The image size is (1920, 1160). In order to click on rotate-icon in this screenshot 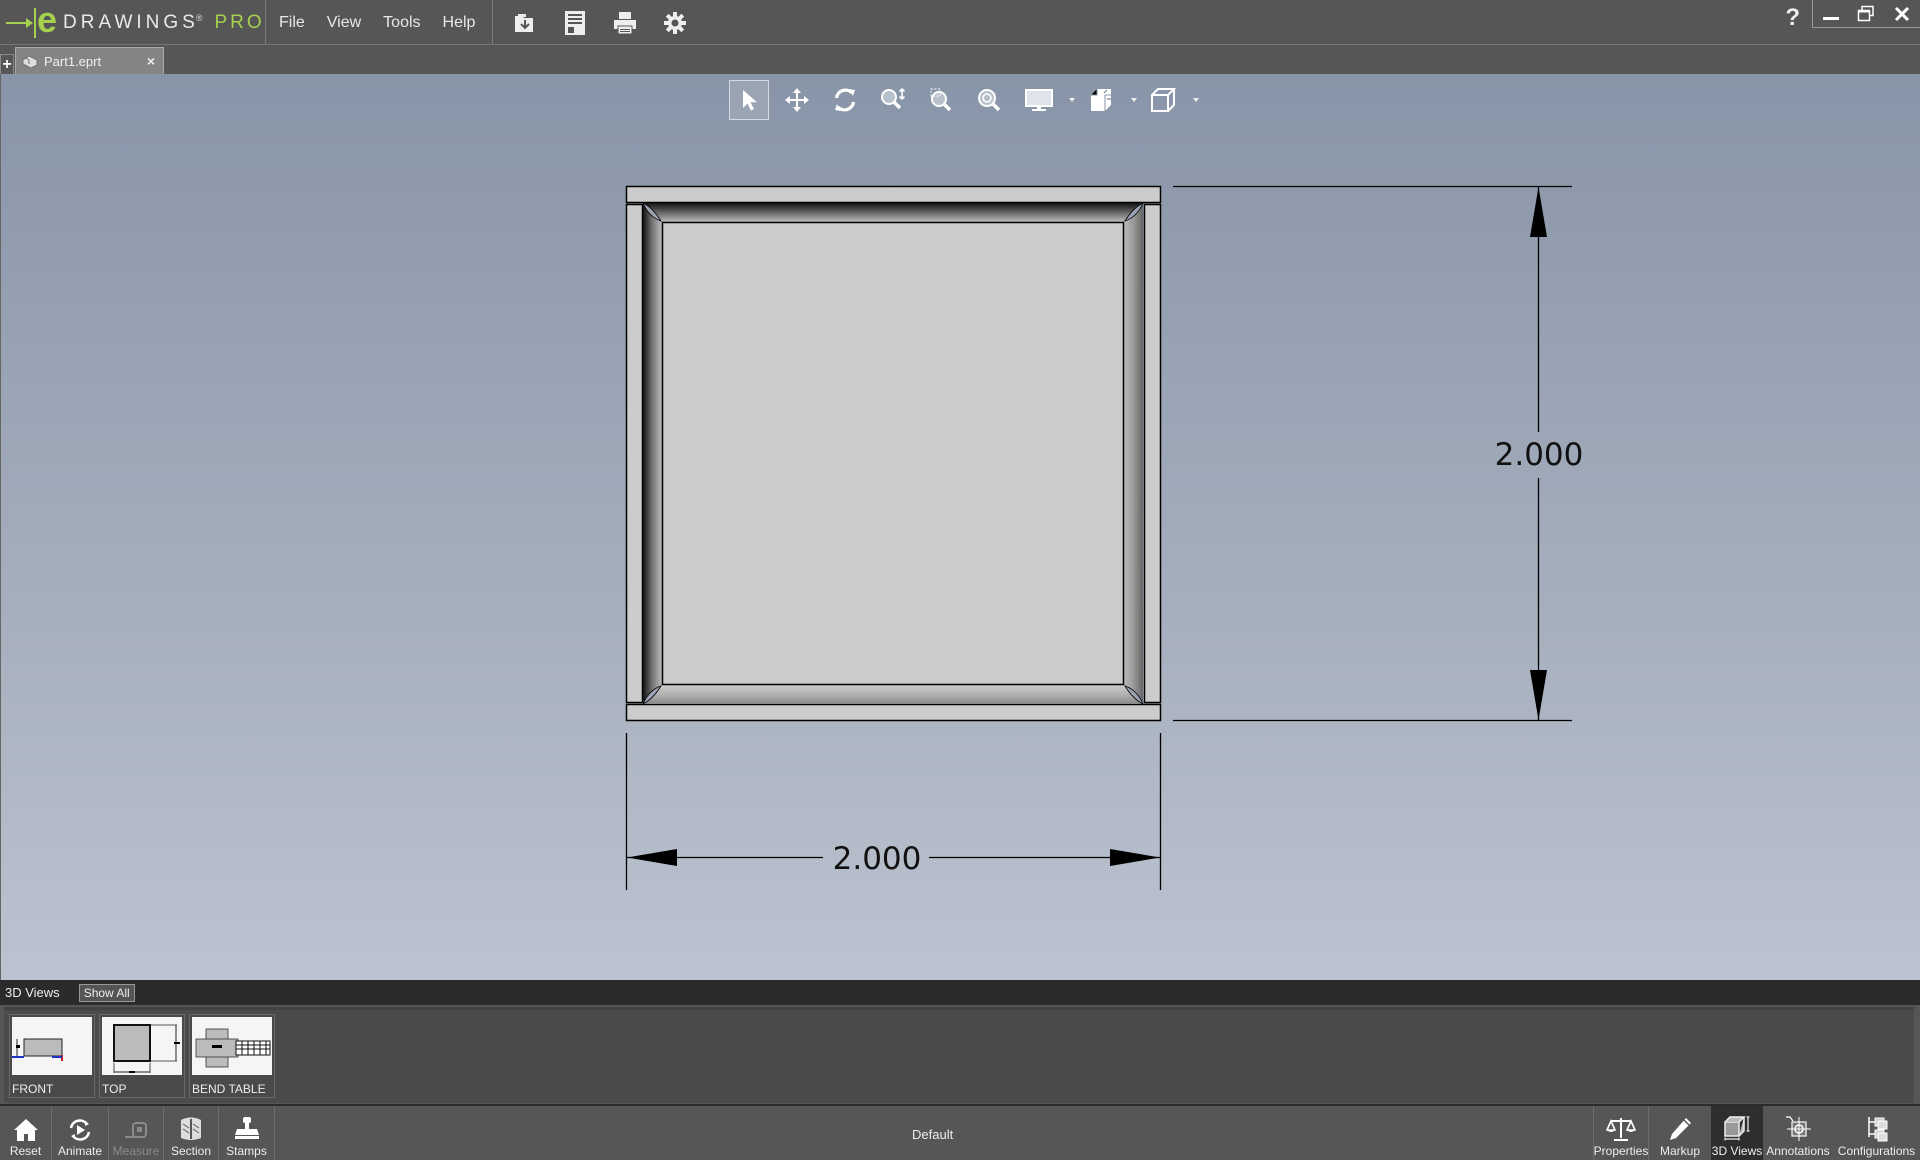, I will do `click(845, 100)`.